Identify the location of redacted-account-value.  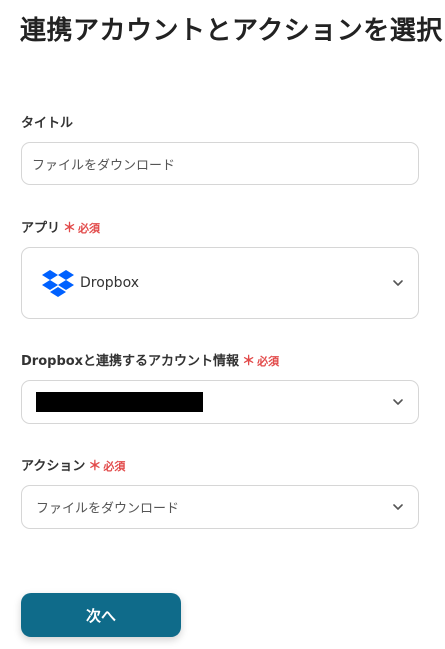
(119, 402).